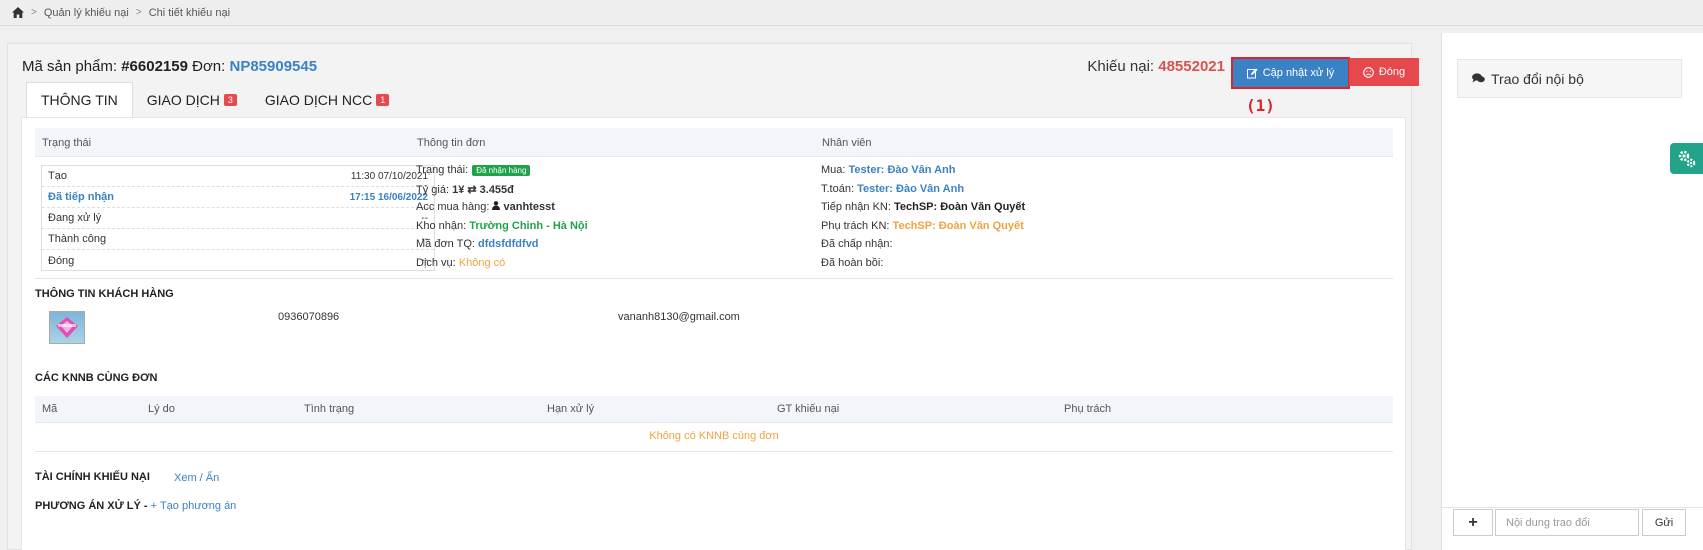 The height and width of the screenshot is (550, 1703). I want to click on service-label: Dịch vụ:, so click(436, 263).